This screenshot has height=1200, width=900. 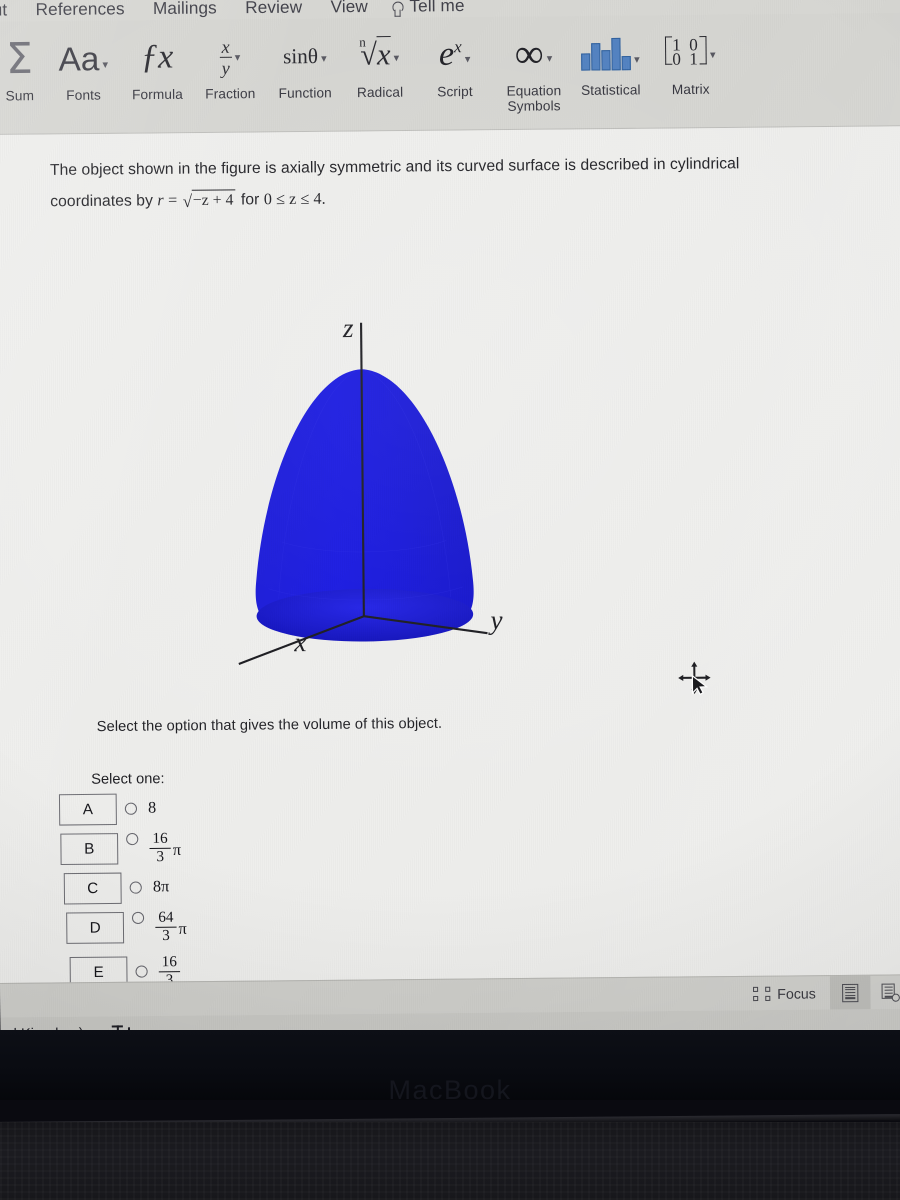 I want to click on print-layout-view-icon, so click(x=890, y=992).